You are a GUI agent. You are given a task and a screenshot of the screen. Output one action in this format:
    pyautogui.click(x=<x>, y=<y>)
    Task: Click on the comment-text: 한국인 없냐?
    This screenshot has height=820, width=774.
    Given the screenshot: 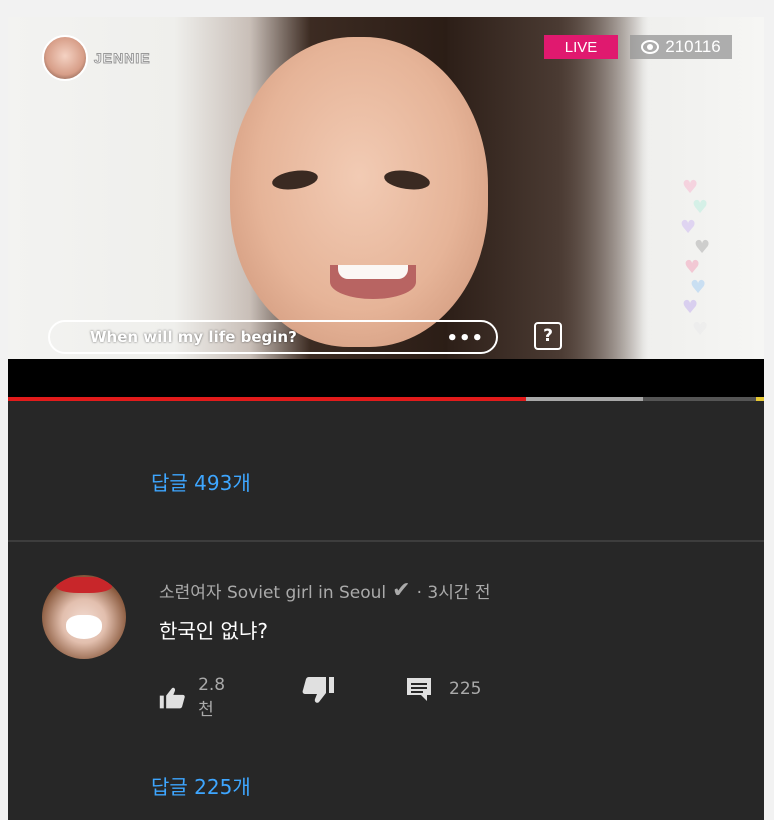 What is the action you would take?
    pyautogui.click(x=213, y=631)
    